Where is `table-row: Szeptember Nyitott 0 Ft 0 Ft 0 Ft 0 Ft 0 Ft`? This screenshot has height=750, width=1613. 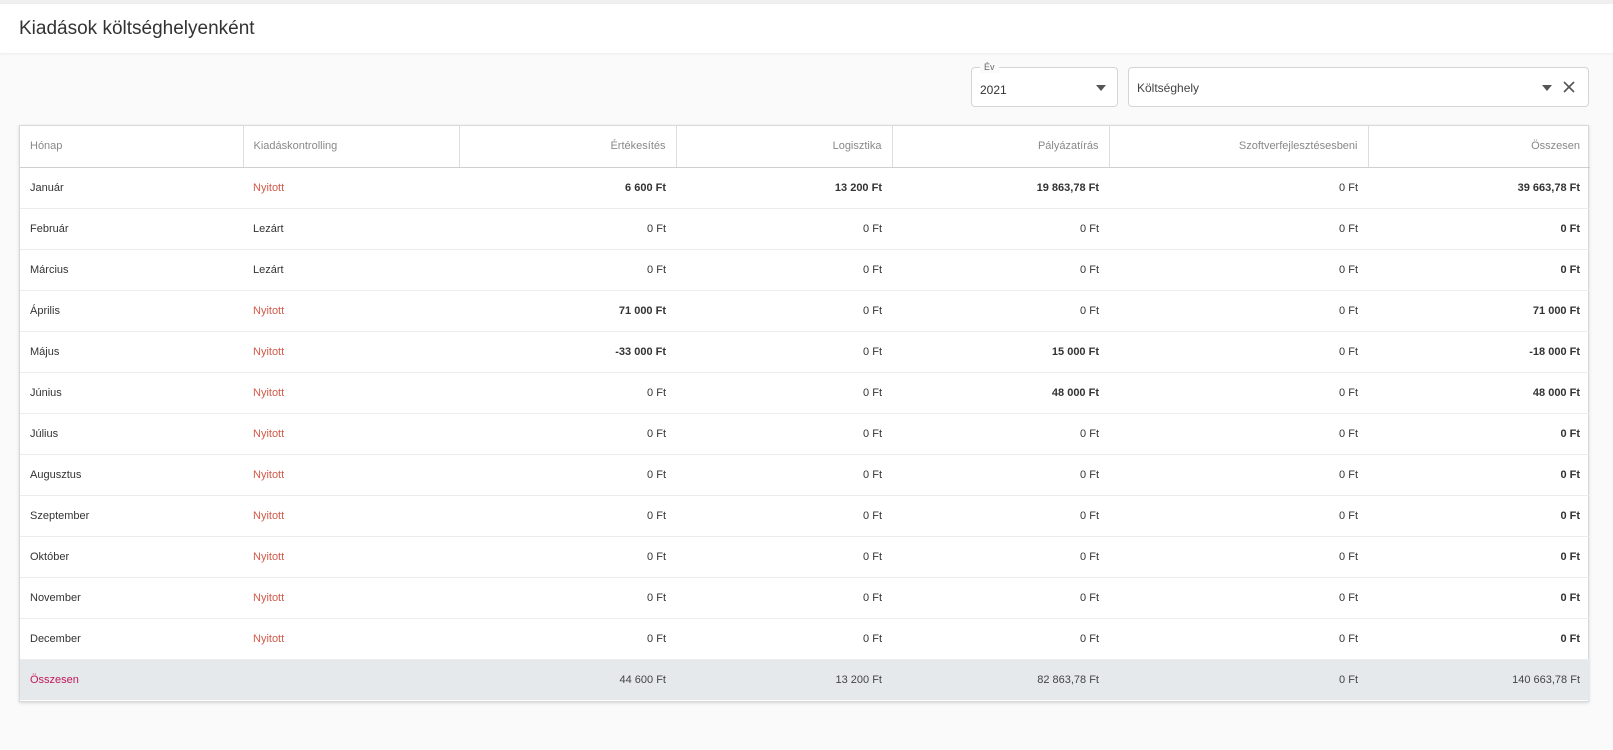 table-row: Szeptember Nyitott 0 Ft 0 Ft 0 Ft 0 Ft 0 Ft is located at coordinates (805, 516).